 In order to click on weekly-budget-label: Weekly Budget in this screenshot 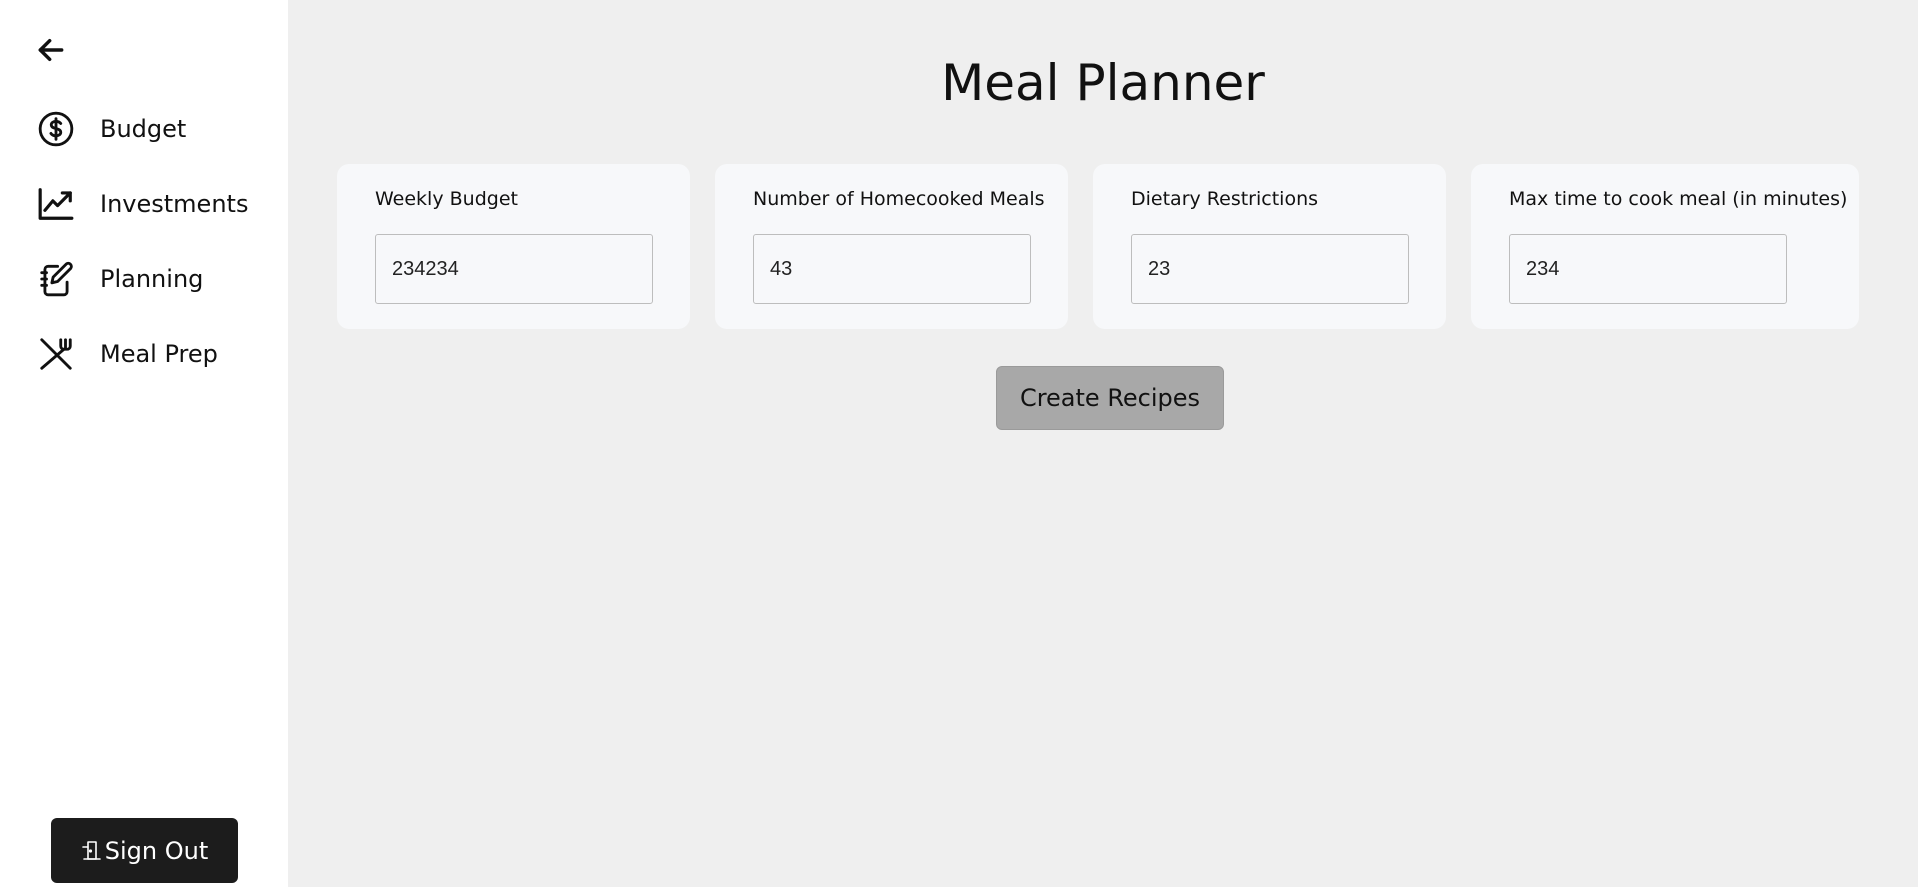, I will do `click(446, 199)`.